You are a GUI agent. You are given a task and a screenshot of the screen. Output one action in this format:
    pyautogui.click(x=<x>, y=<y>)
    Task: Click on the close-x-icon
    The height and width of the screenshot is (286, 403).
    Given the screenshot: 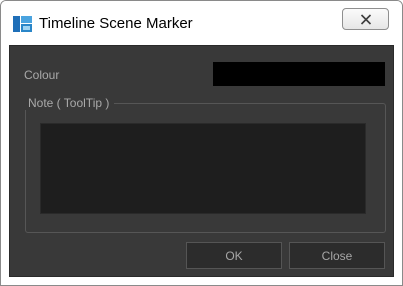 What is the action you would take?
    pyautogui.click(x=366, y=19)
    